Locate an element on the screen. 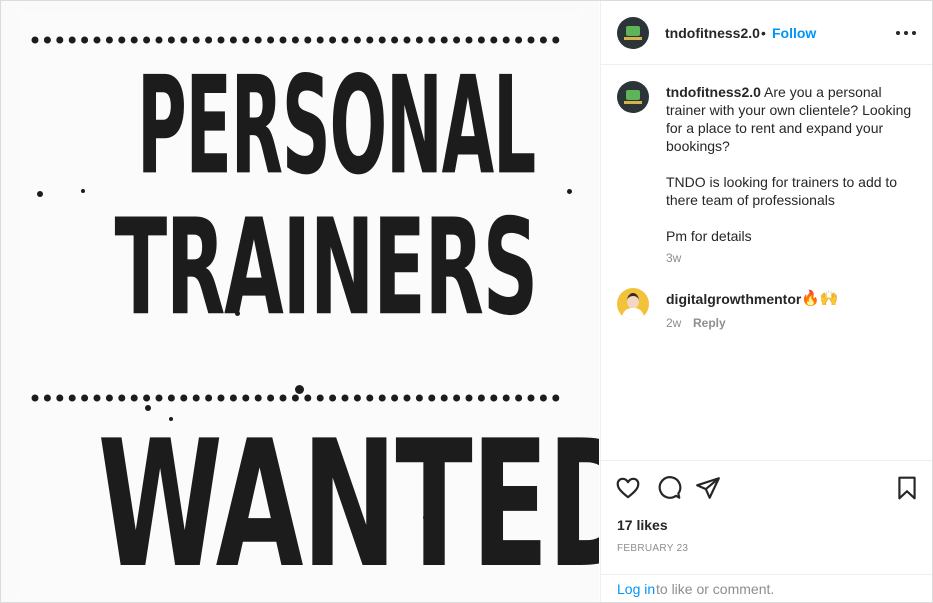 The width and height of the screenshot is (933, 603). heart-icon is located at coordinates (628, 488).